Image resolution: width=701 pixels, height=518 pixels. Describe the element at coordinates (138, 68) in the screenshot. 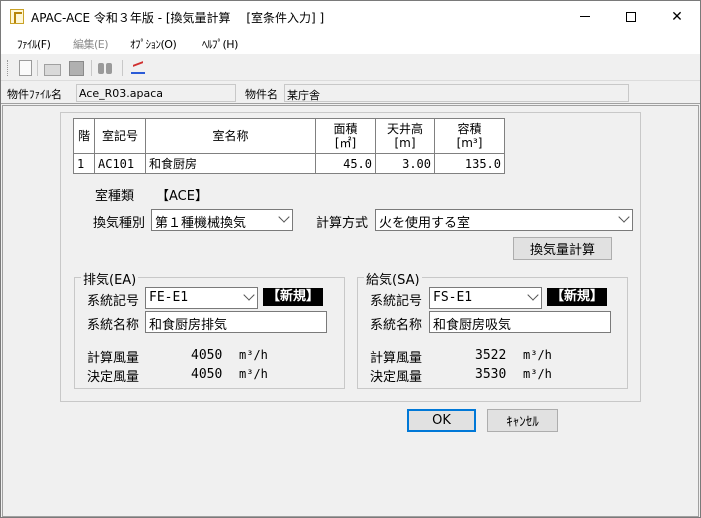

I see `chart-icon` at that location.